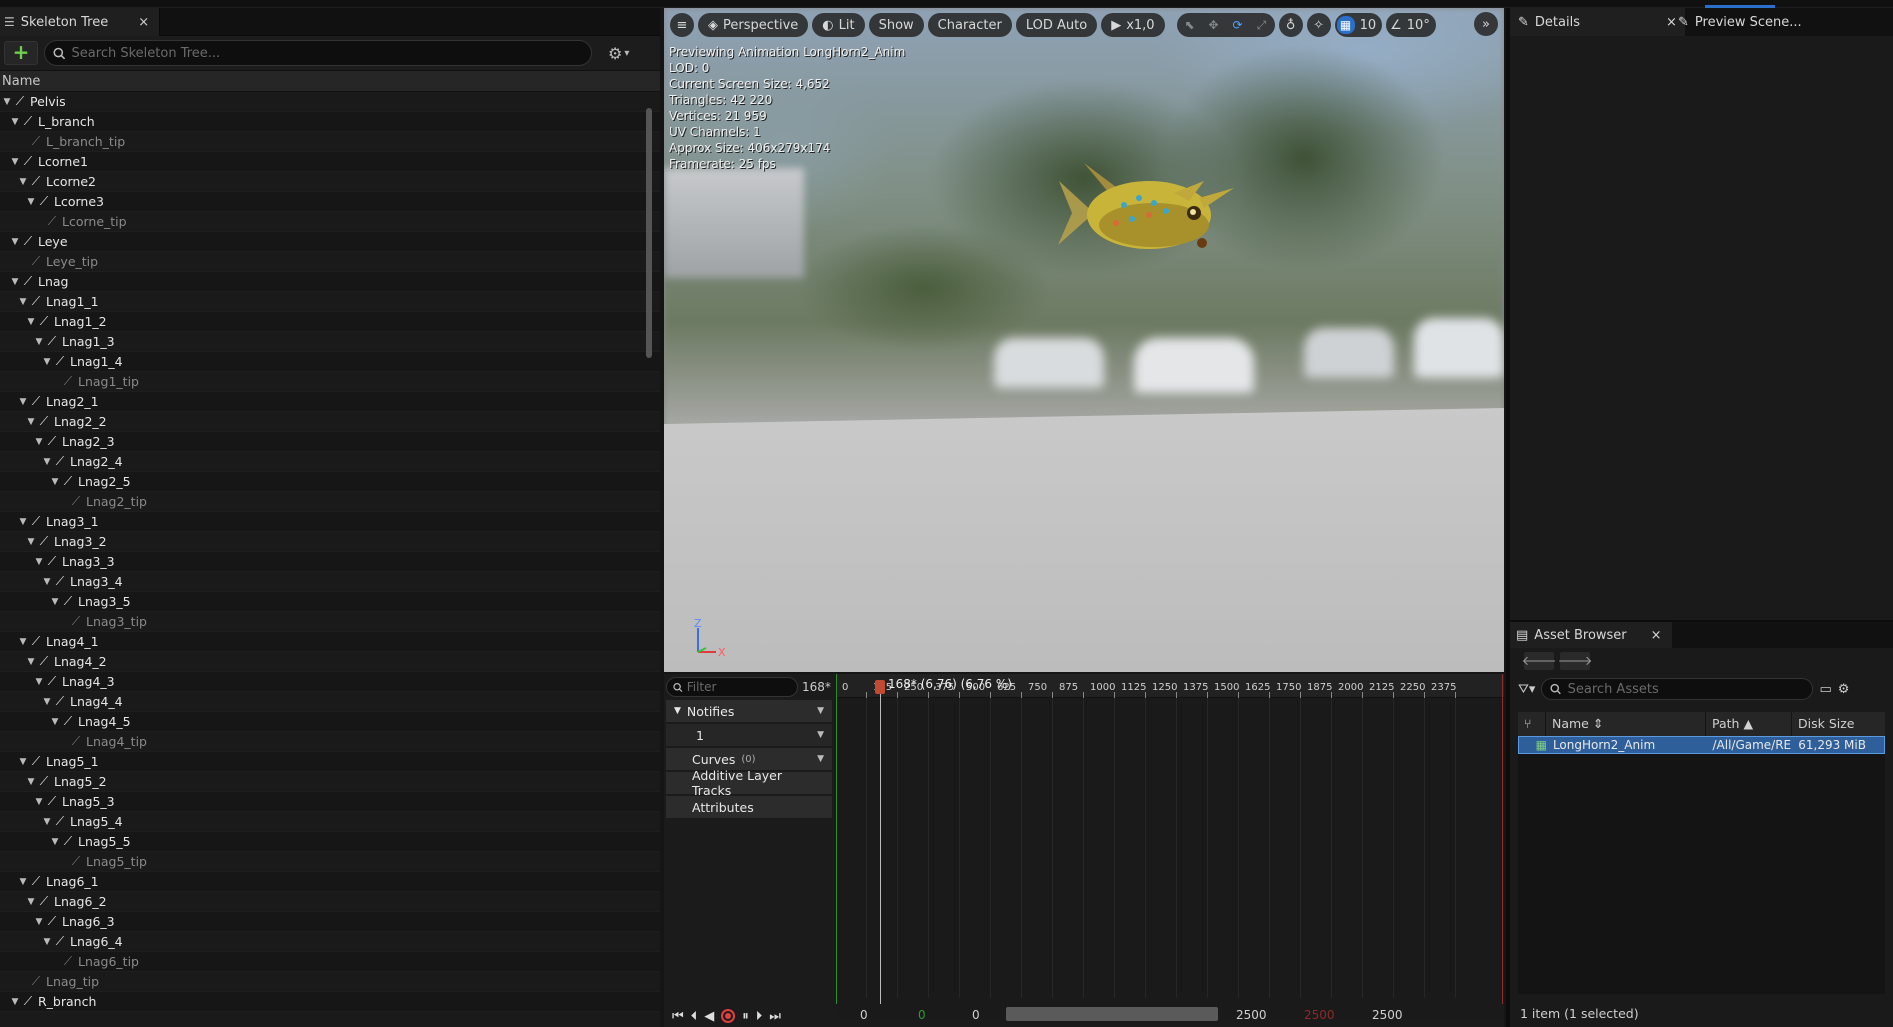 The width and height of the screenshot is (1893, 1027). What do you see at coordinates (1056, 25) in the screenshot?
I see `lod-button: LOD Auto` at bounding box center [1056, 25].